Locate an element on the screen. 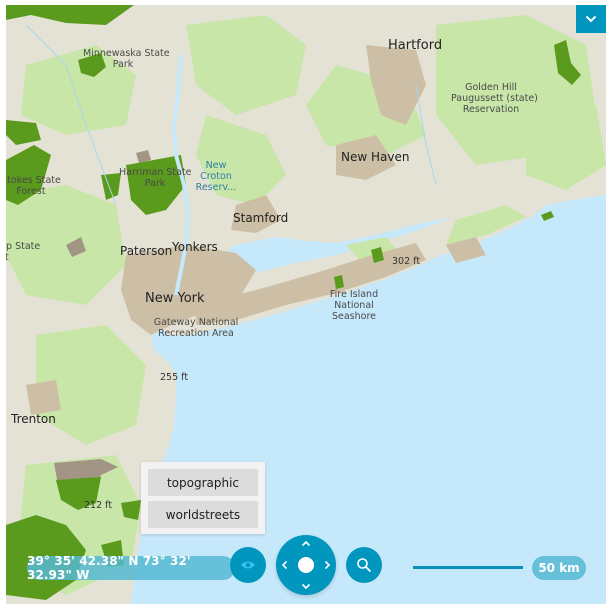  label-new-croton-line2: Croton is located at coordinates (216, 176).